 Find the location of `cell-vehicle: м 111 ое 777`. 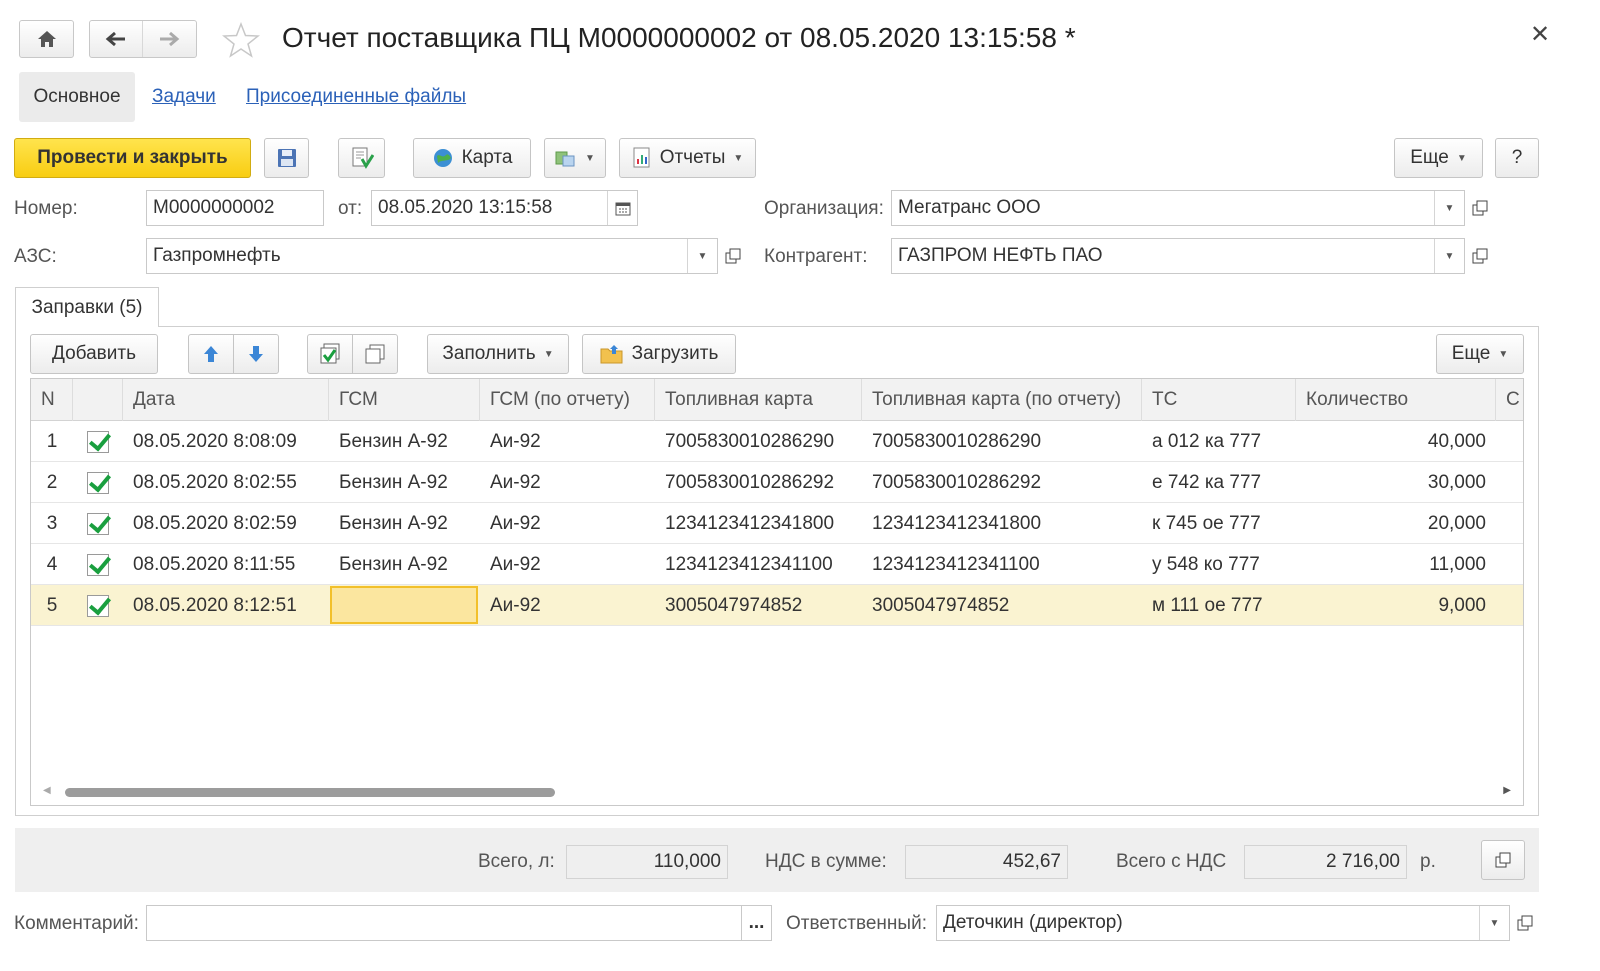

cell-vehicle: м 111 ое 777 is located at coordinates (1219, 605).